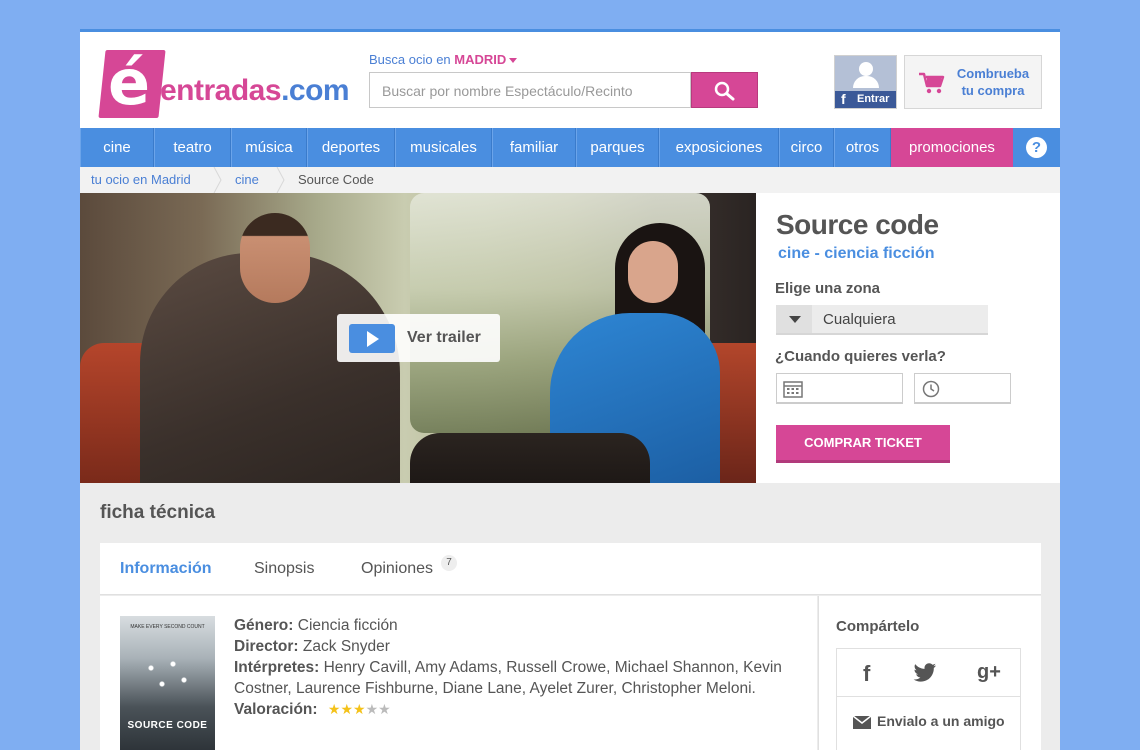  I want to click on nav-musicales: musicales, so click(443, 147).